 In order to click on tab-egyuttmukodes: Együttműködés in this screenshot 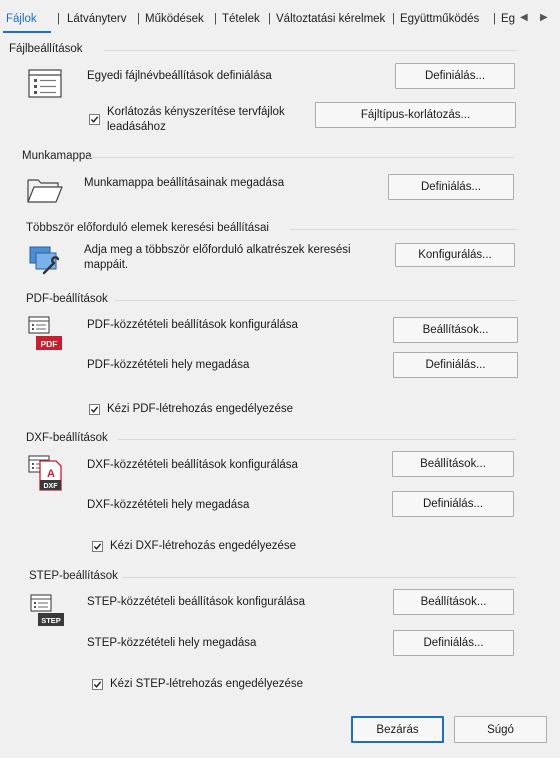, I will do `click(439, 19)`.